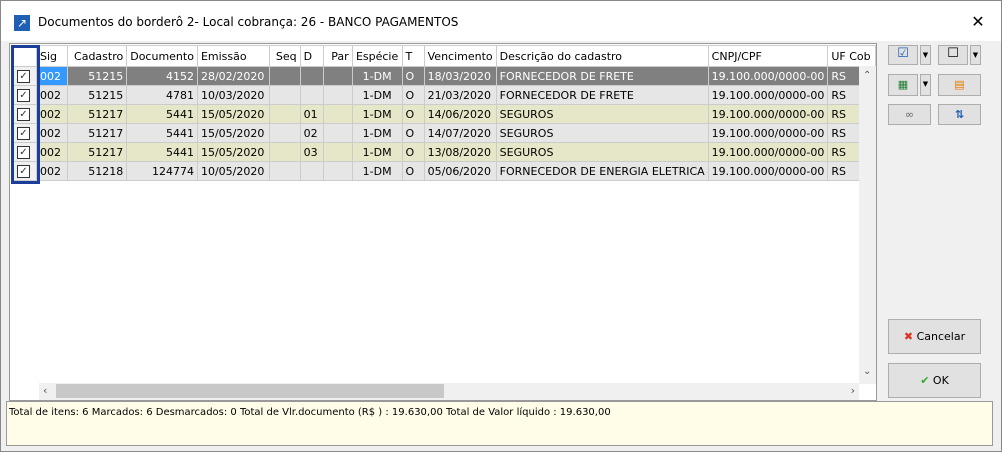 The width and height of the screenshot is (1002, 452). I want to click on column-header: CNPJ/CPF, so click(768, 56).